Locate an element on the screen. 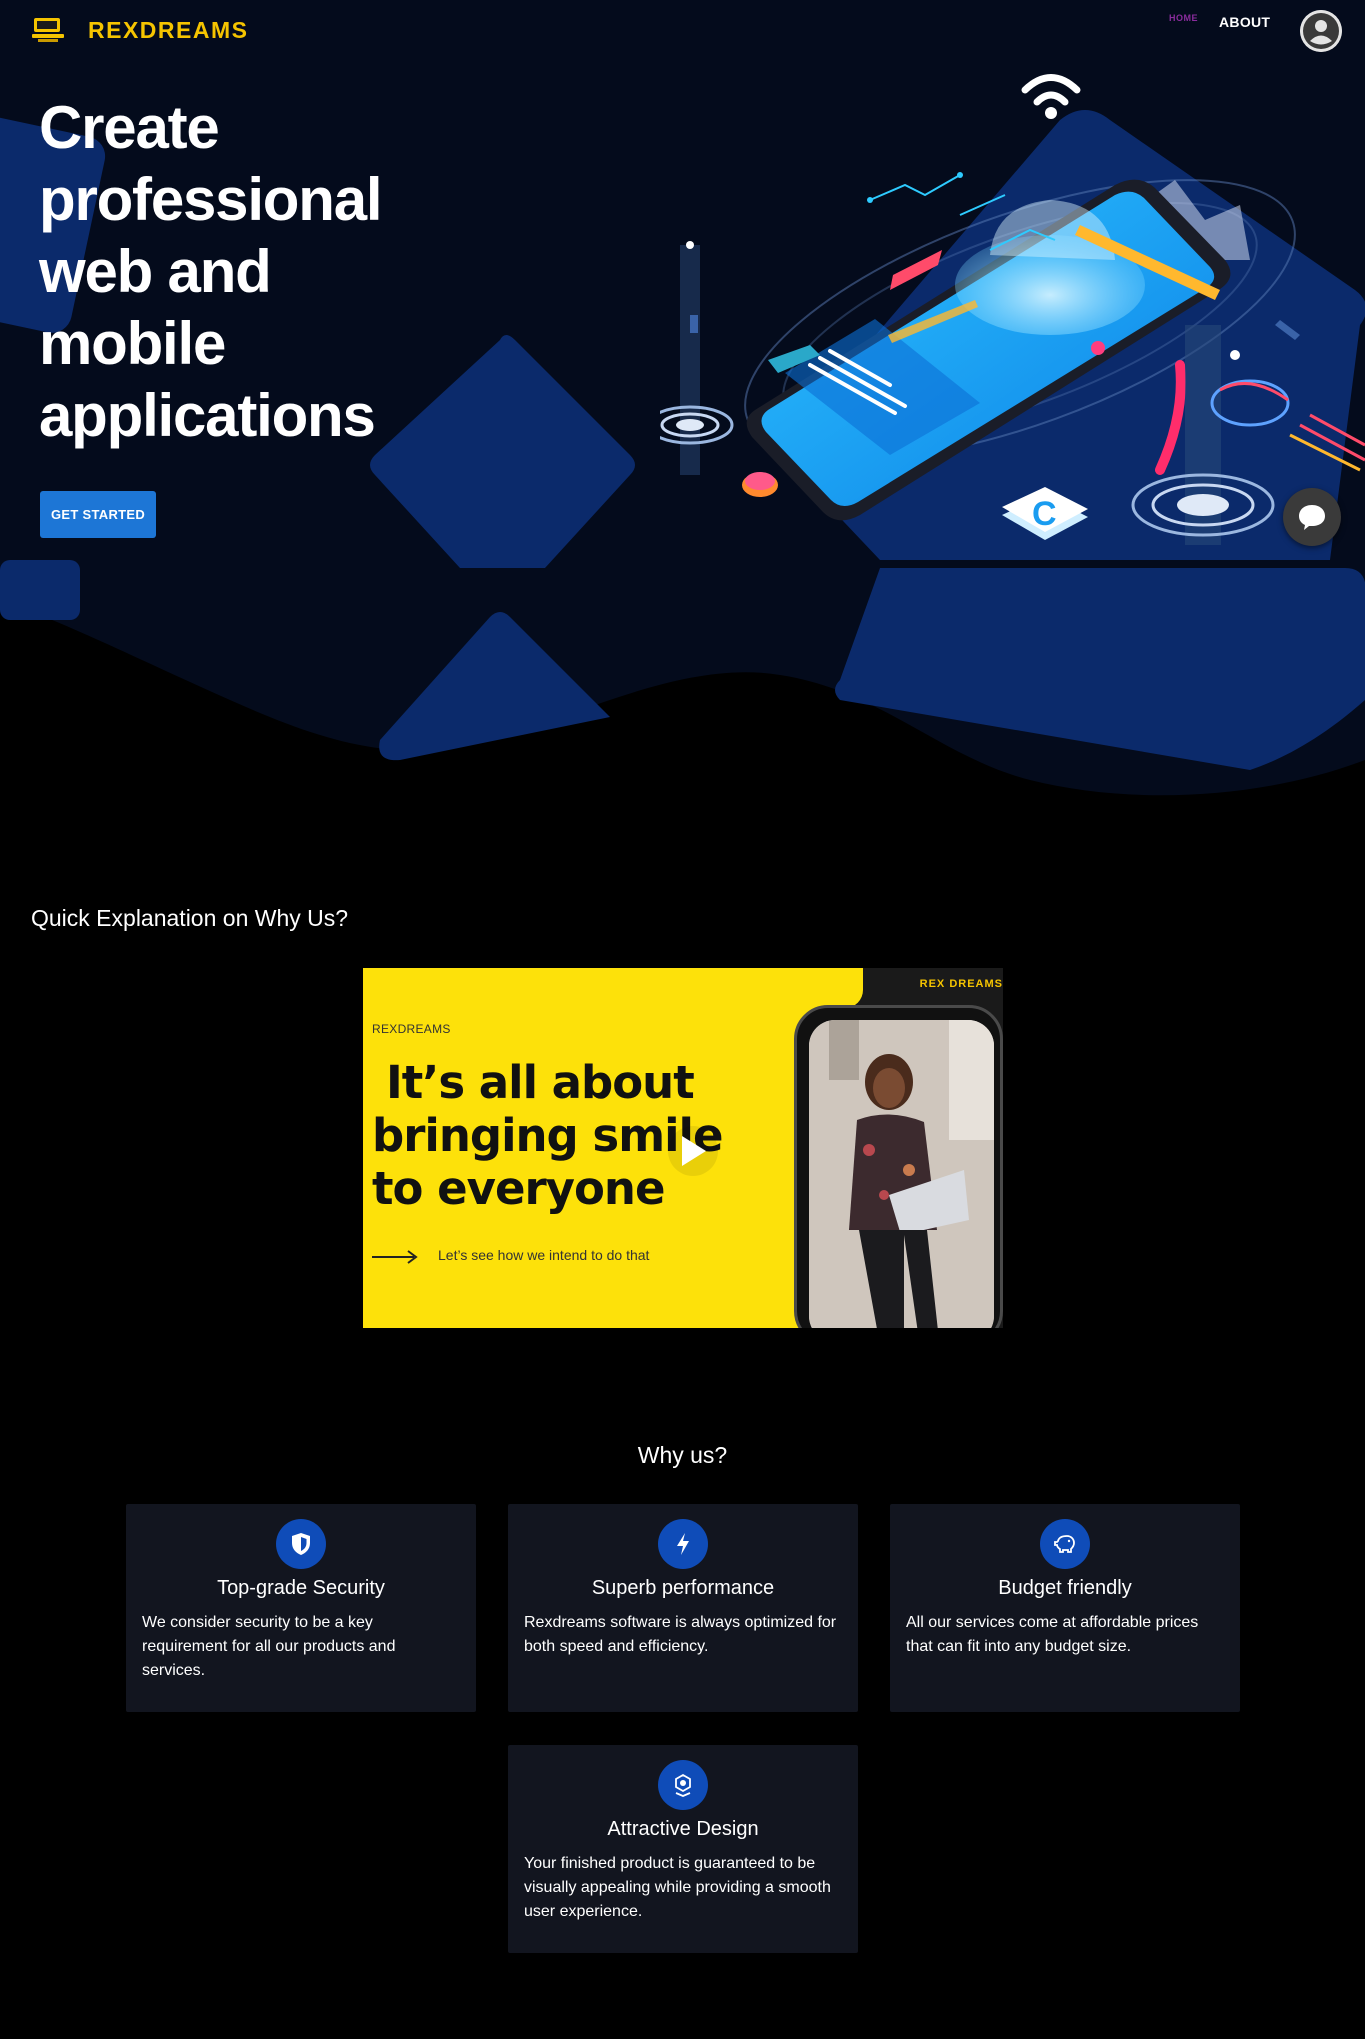 The image size is (1365, 2039). video-brand-label: REXDREAMS is located at coordinates (411, 1029).